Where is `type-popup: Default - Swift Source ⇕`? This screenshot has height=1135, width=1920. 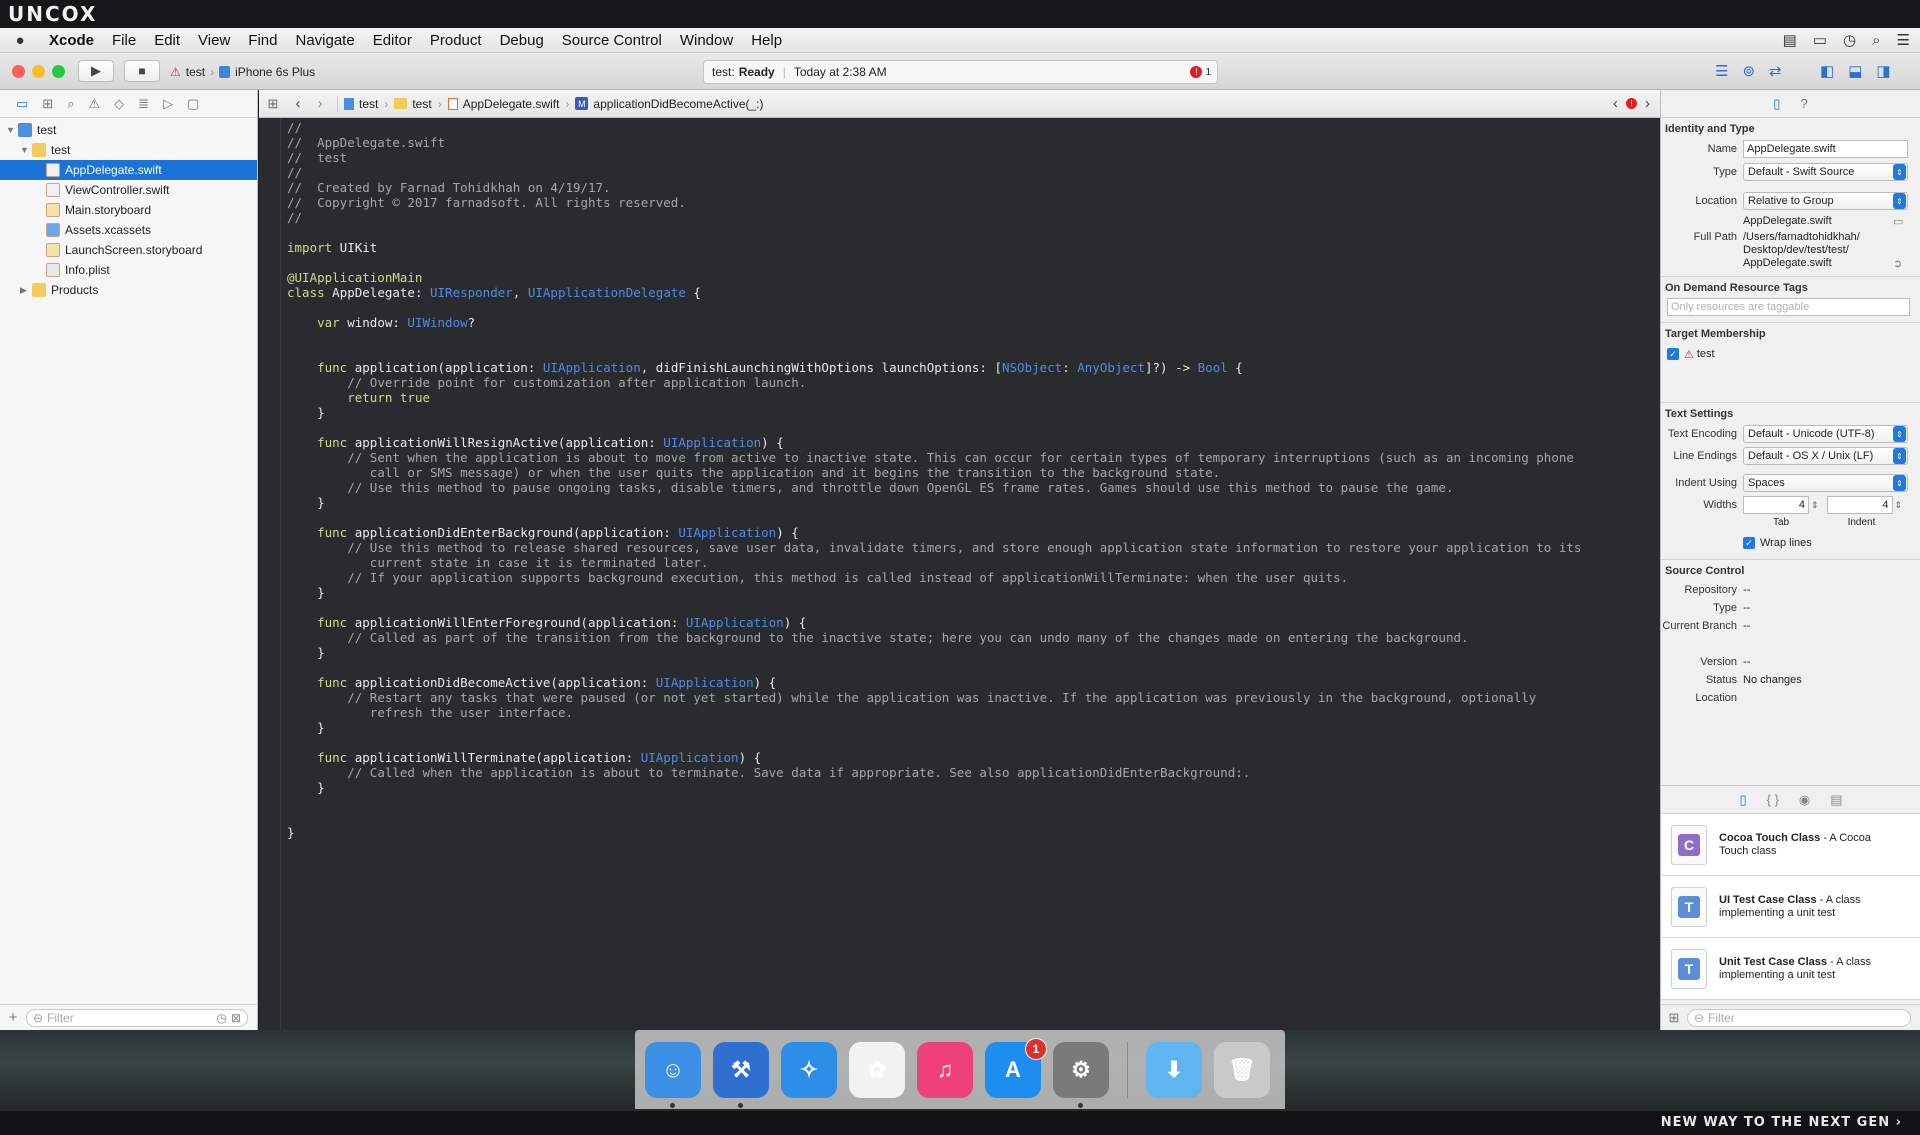
type-popup: Default - Swift Source ⇕ is located at coordinates (1825, 172).